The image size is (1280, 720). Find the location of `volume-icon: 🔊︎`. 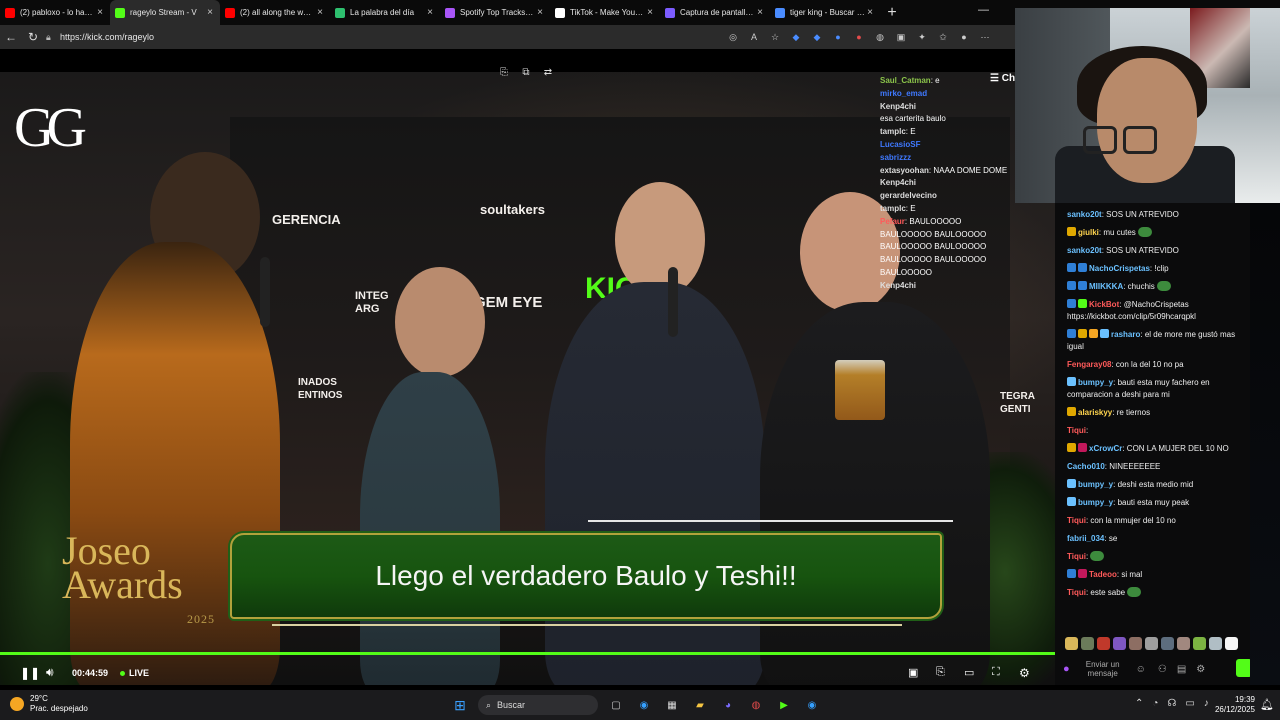

volume-icon: 🔊︎ is located at coordinates (50, 672).